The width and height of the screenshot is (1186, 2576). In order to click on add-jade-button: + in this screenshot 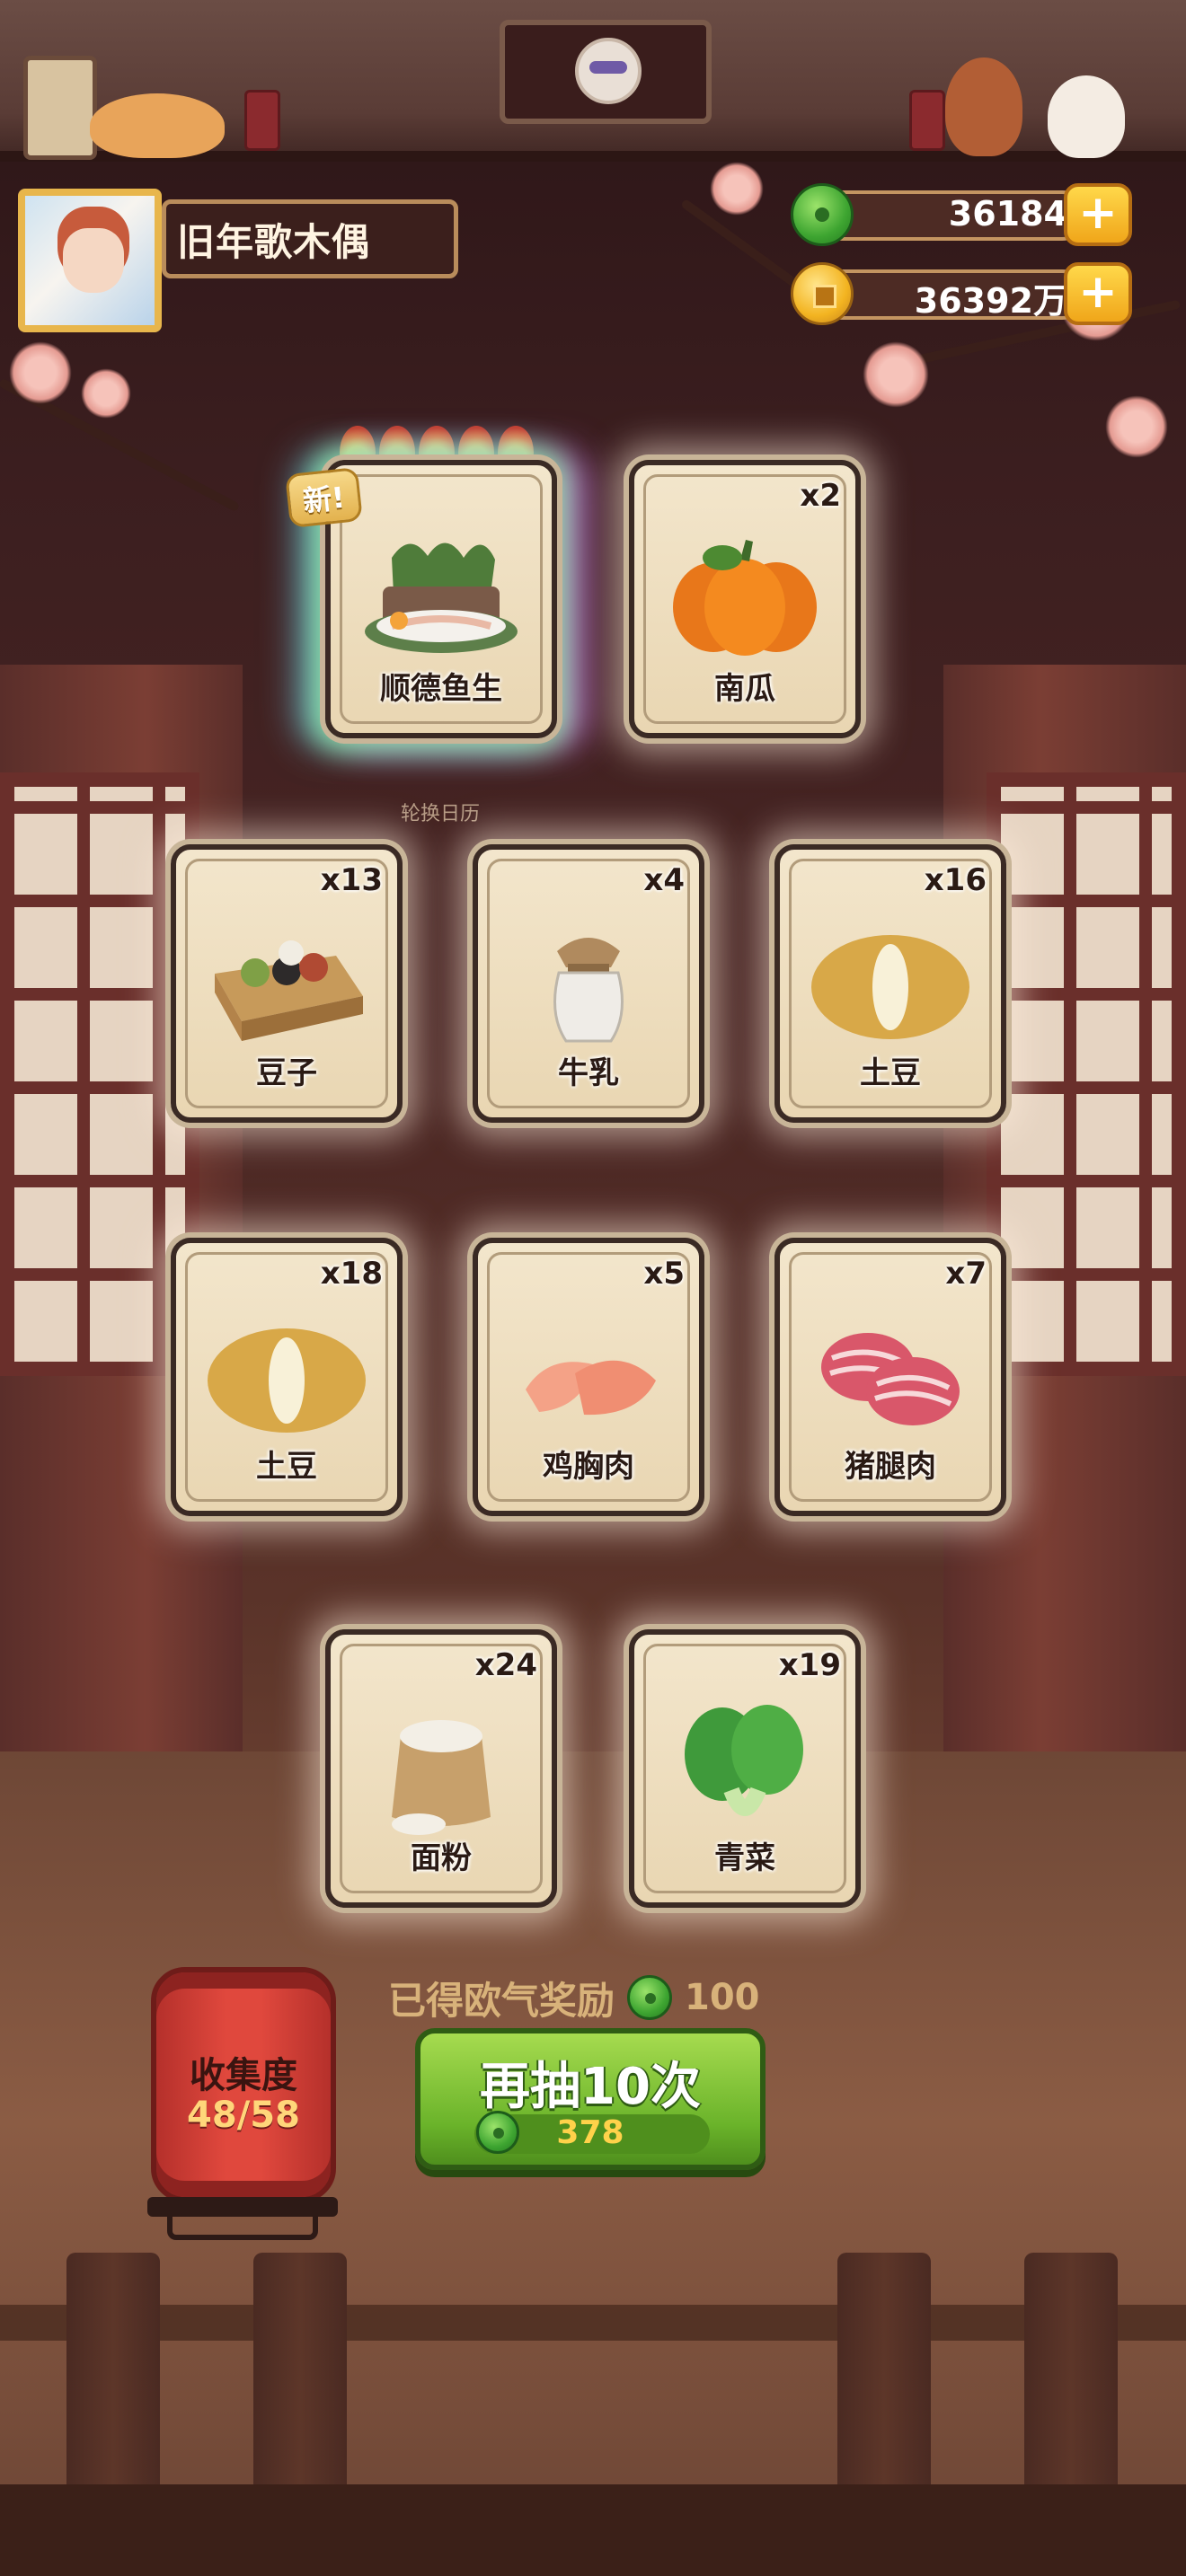, I will do `click(1098, 214)`.